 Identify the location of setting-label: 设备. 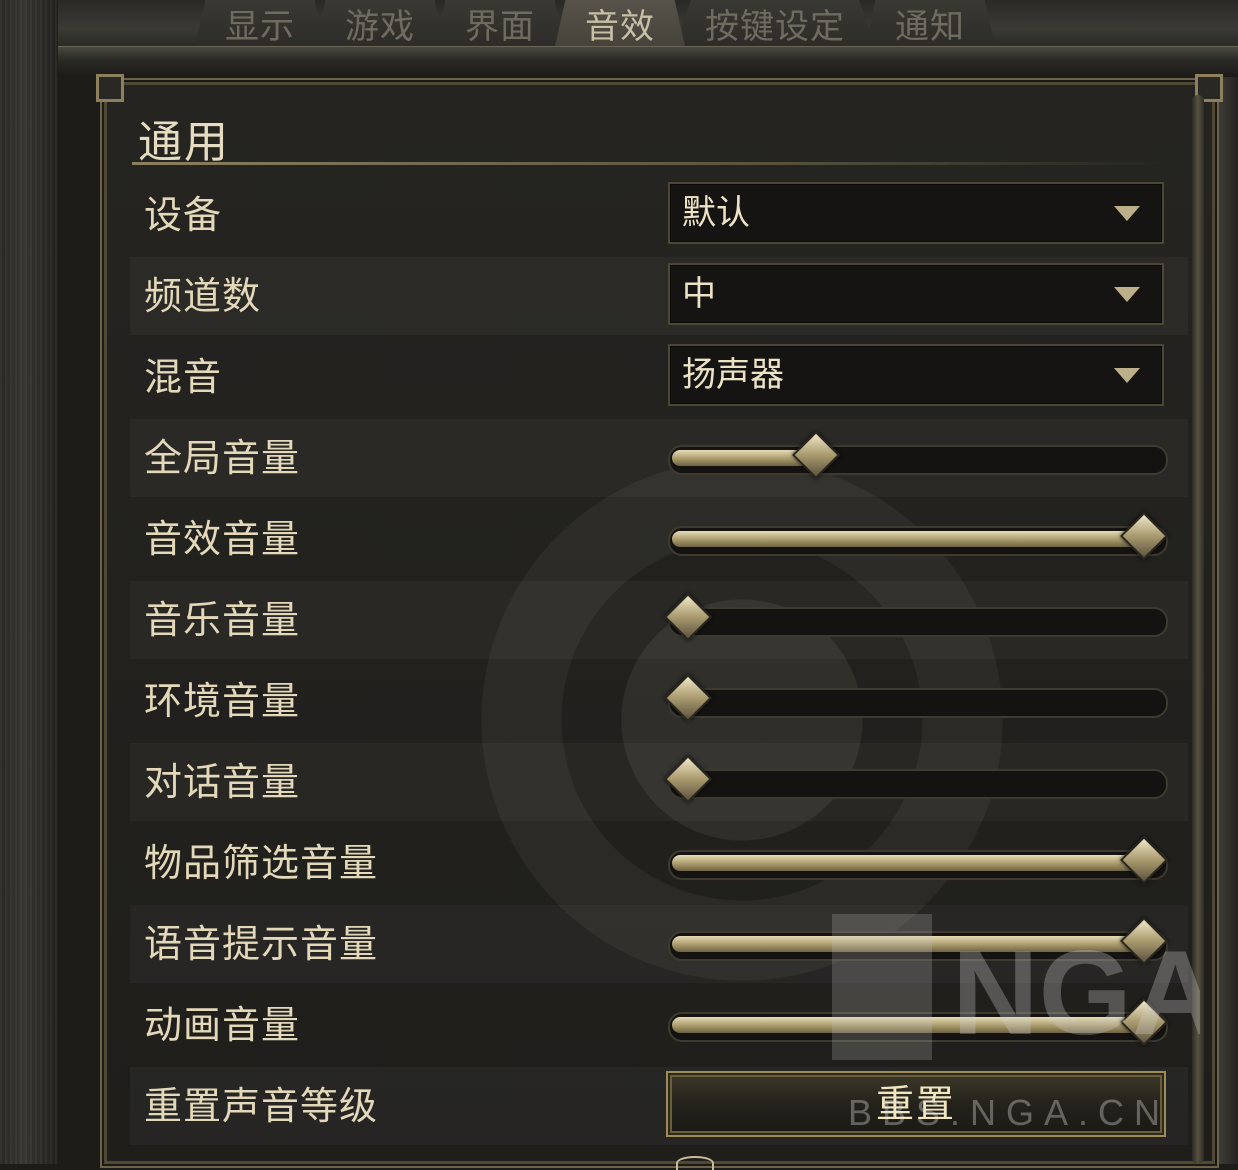
(183, 215).